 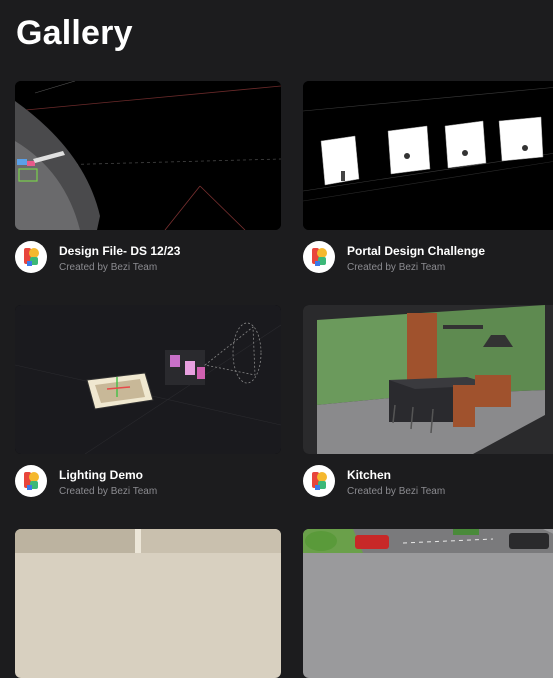 I want to click on thumbnail-room, so click(x=148, y=603).